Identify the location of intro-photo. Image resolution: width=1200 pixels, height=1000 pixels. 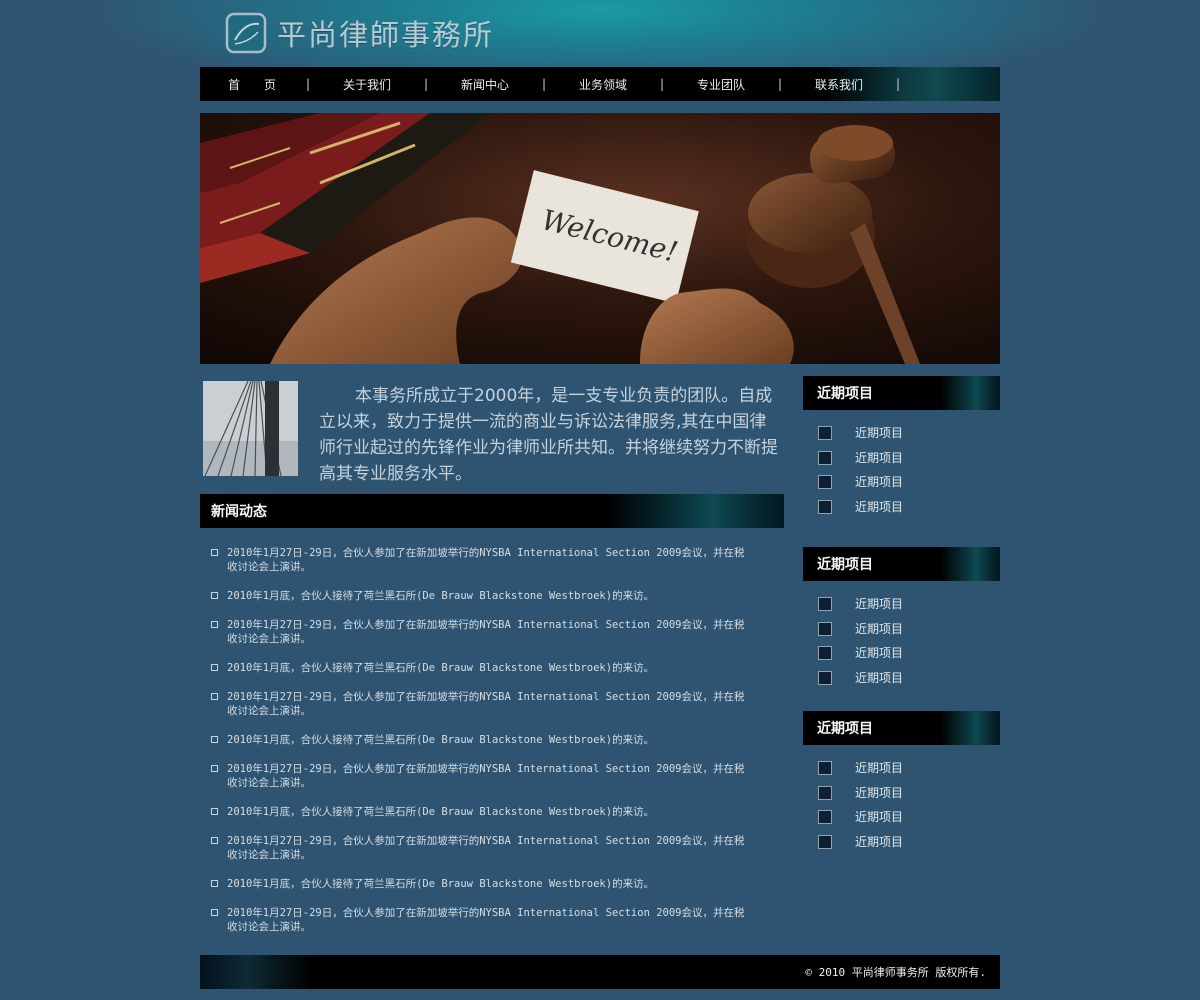
(250, 428).